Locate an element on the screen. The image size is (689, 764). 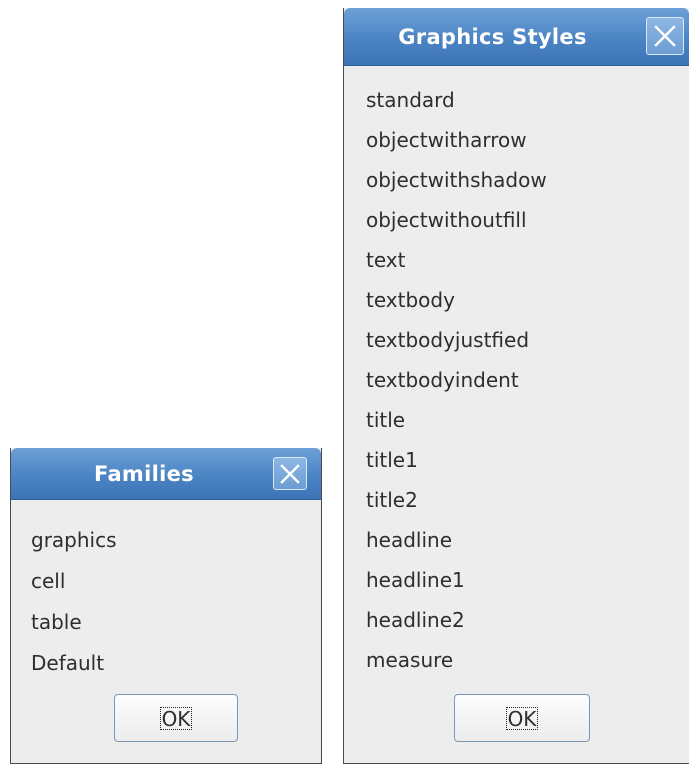
list-item: text is located at coordinates (385, 260).